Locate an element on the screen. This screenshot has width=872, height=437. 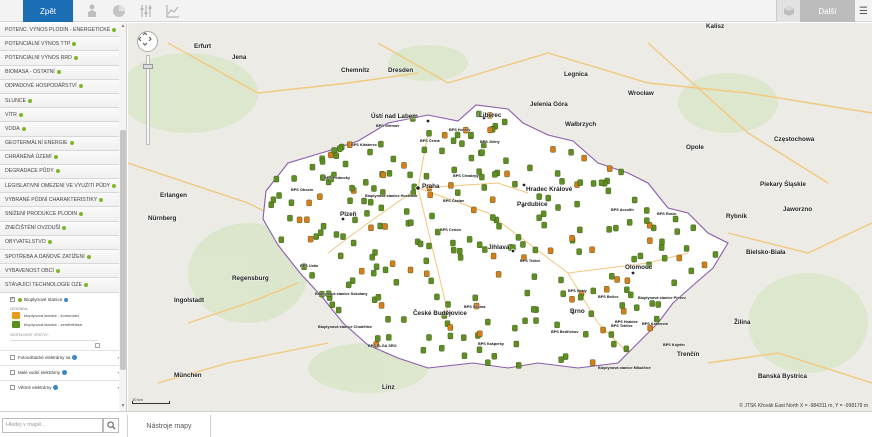
layer-row: DEGRADACE PŮDY is located at coordinates (63, 172).